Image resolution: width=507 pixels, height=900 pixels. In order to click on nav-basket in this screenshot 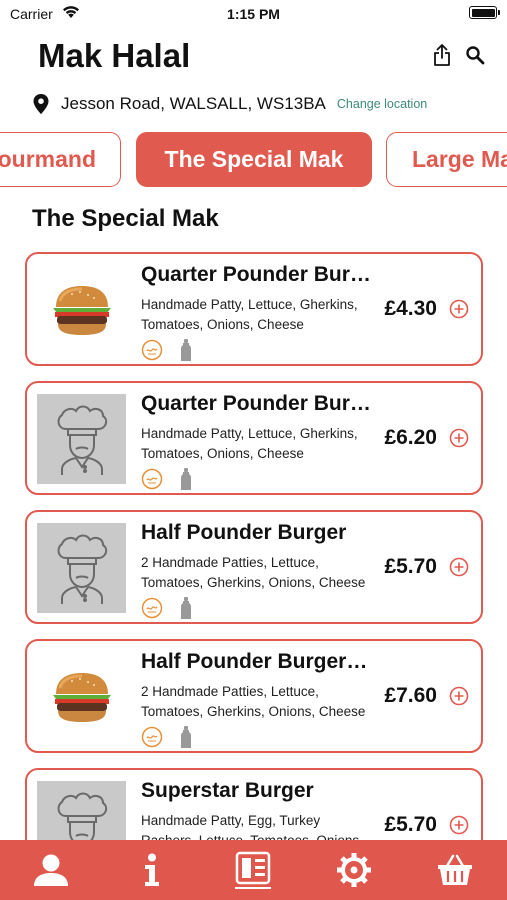, I will do `click(454, 870)`.